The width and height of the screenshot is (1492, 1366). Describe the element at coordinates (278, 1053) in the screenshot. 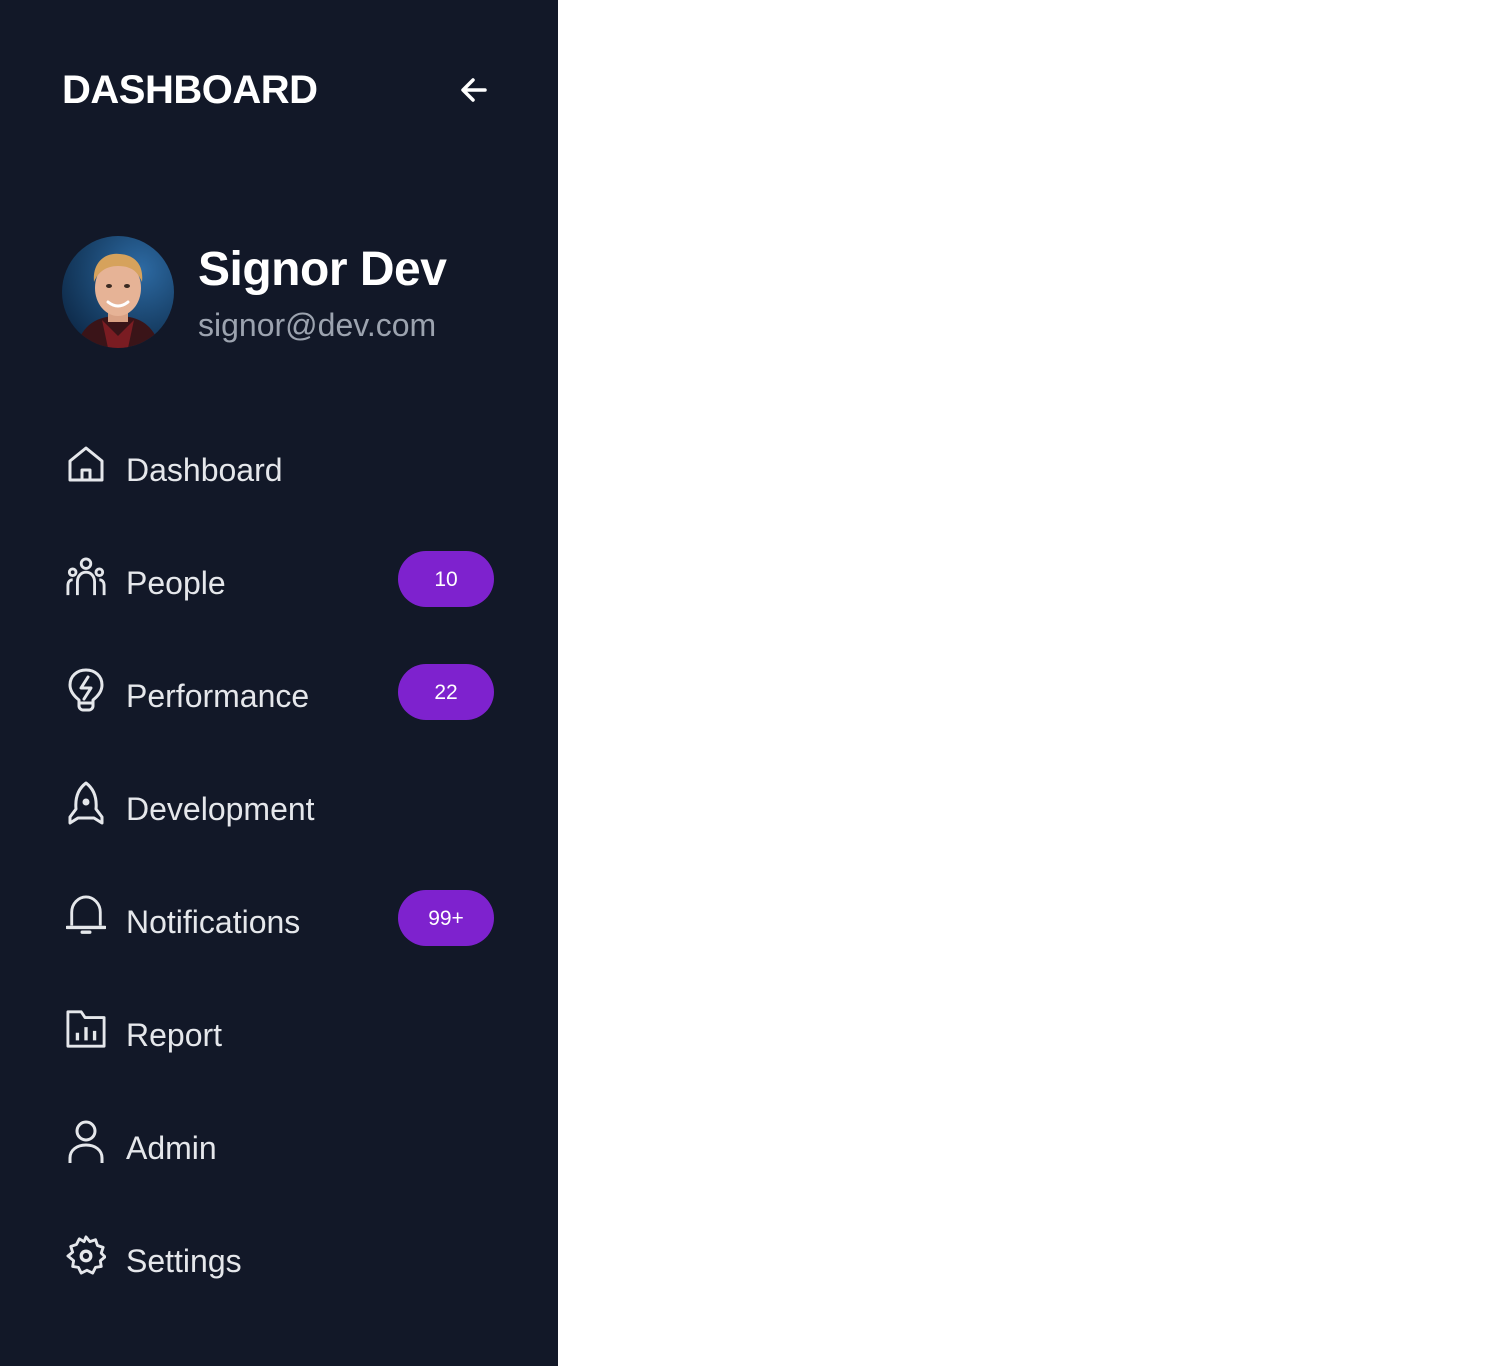

I see `sidebar-item-report: Report` at that location.